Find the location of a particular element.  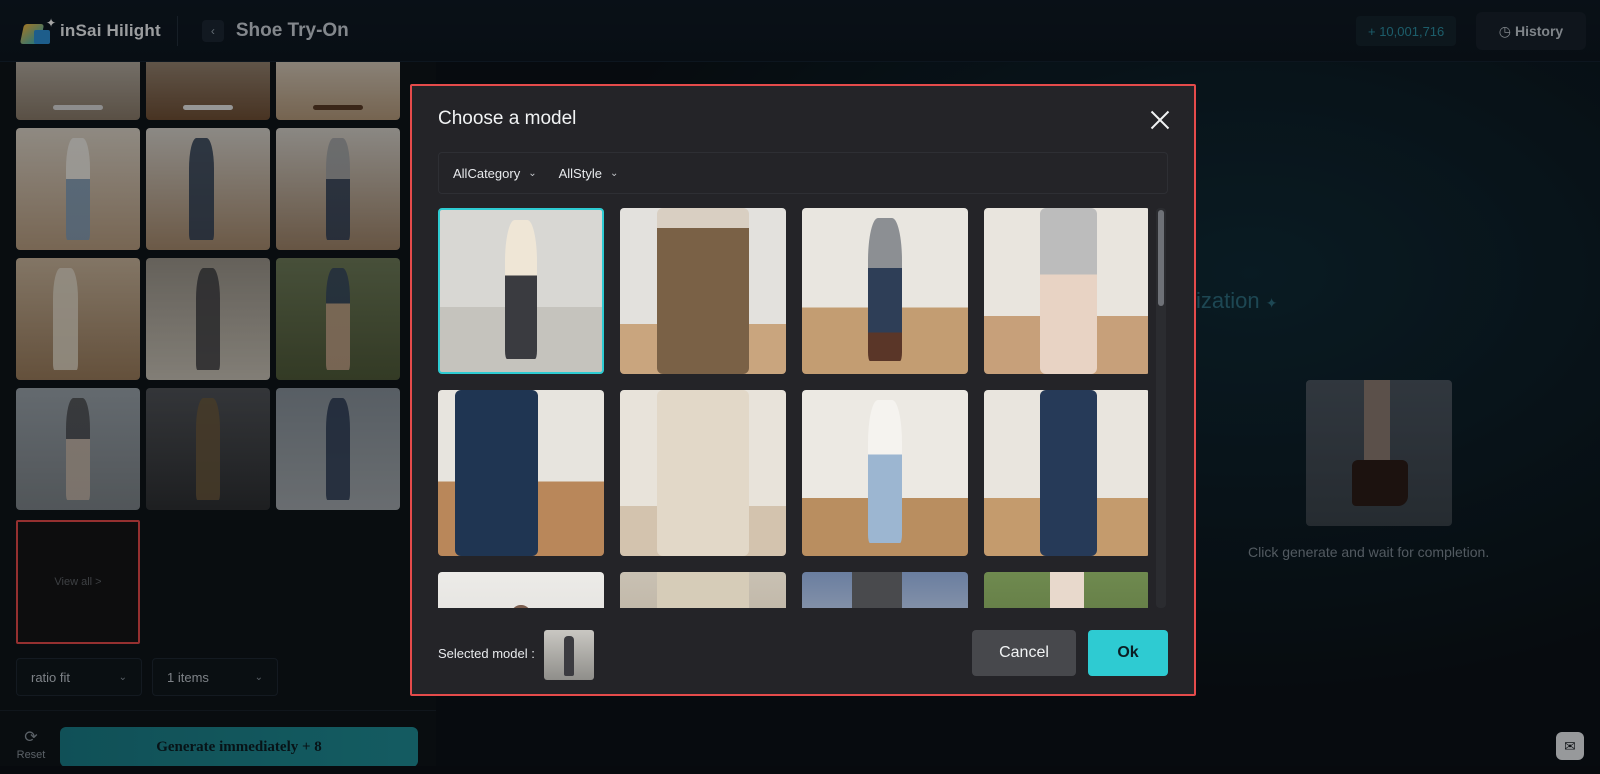

close-icon is located at coordinates (1160, 120).